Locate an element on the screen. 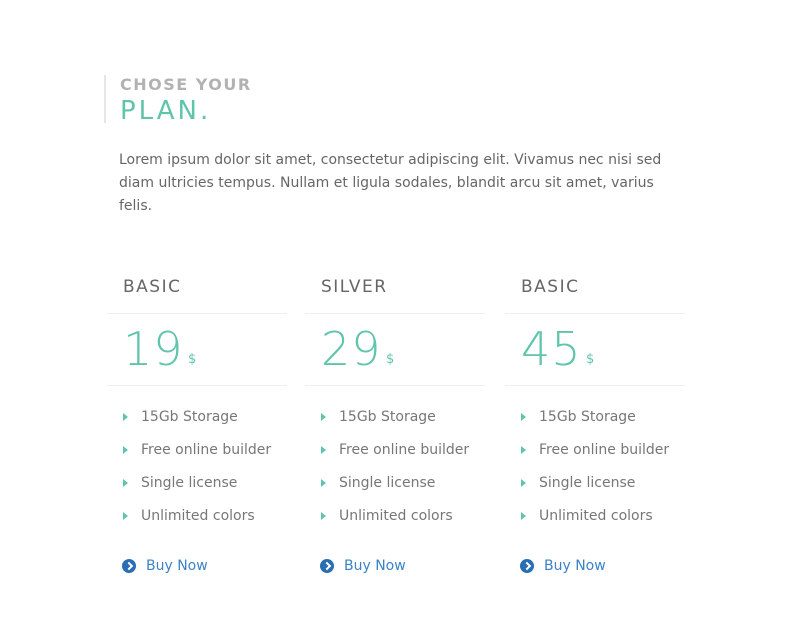 The height and width of the screenshot is (643, 800). section-heading: CHOSE YOUR PLAN. is located at coordinates (178, 100).